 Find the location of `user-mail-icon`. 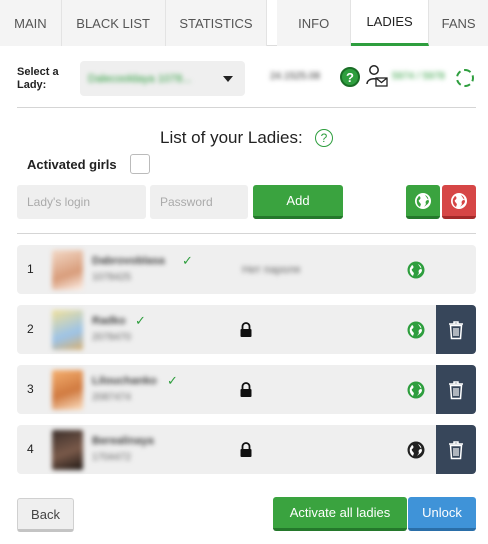

user-mail-icon is located at coordinates (377, 76).